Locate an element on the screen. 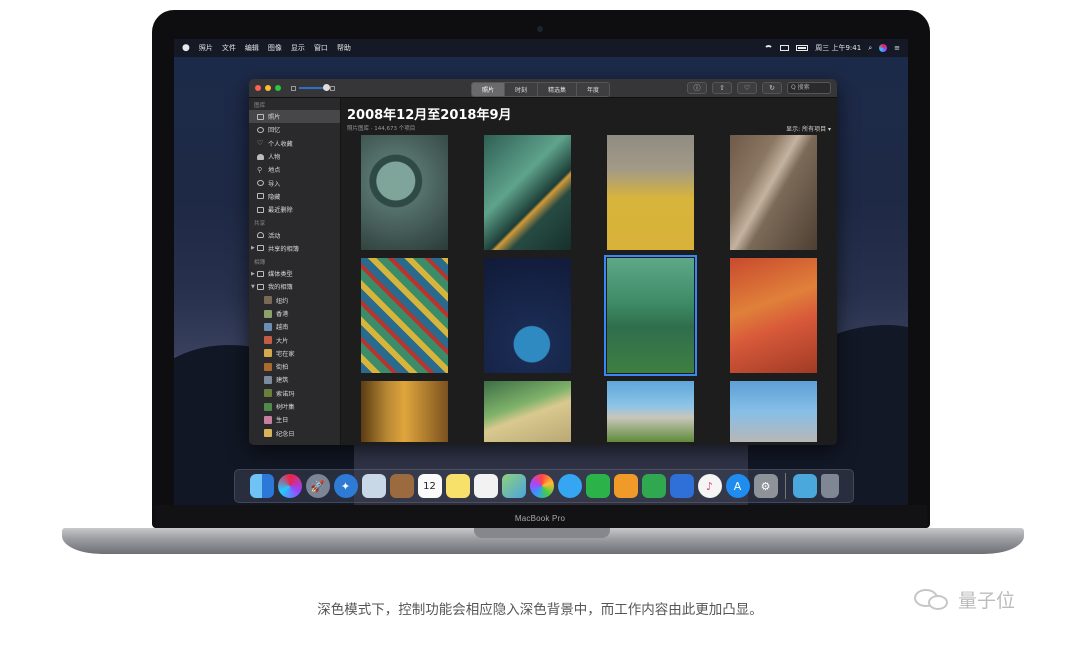  keynote-icon is located at coordinates (681, 486).